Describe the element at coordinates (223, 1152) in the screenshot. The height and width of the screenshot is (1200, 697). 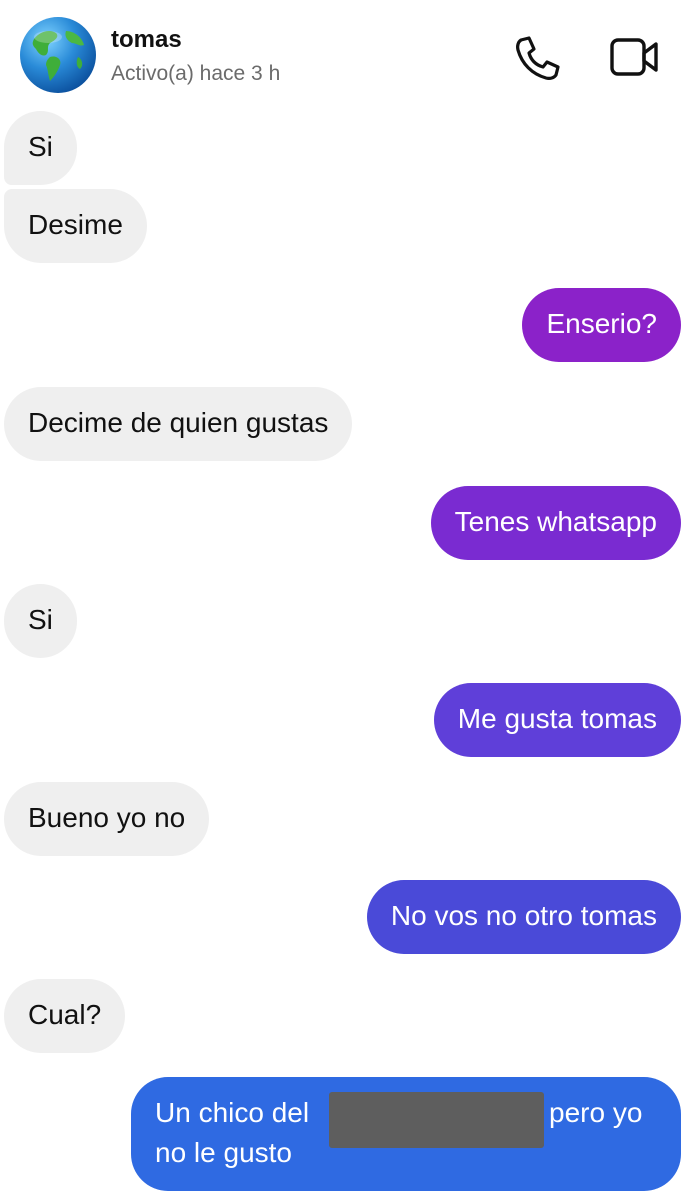
I see `message-text-line2: no le gusto` at that location.